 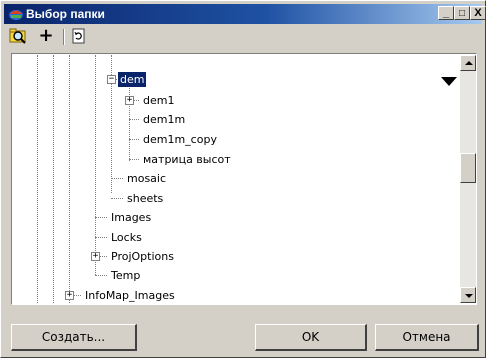 I want to click on arrow-down-icon, so click(x=469, y=296).